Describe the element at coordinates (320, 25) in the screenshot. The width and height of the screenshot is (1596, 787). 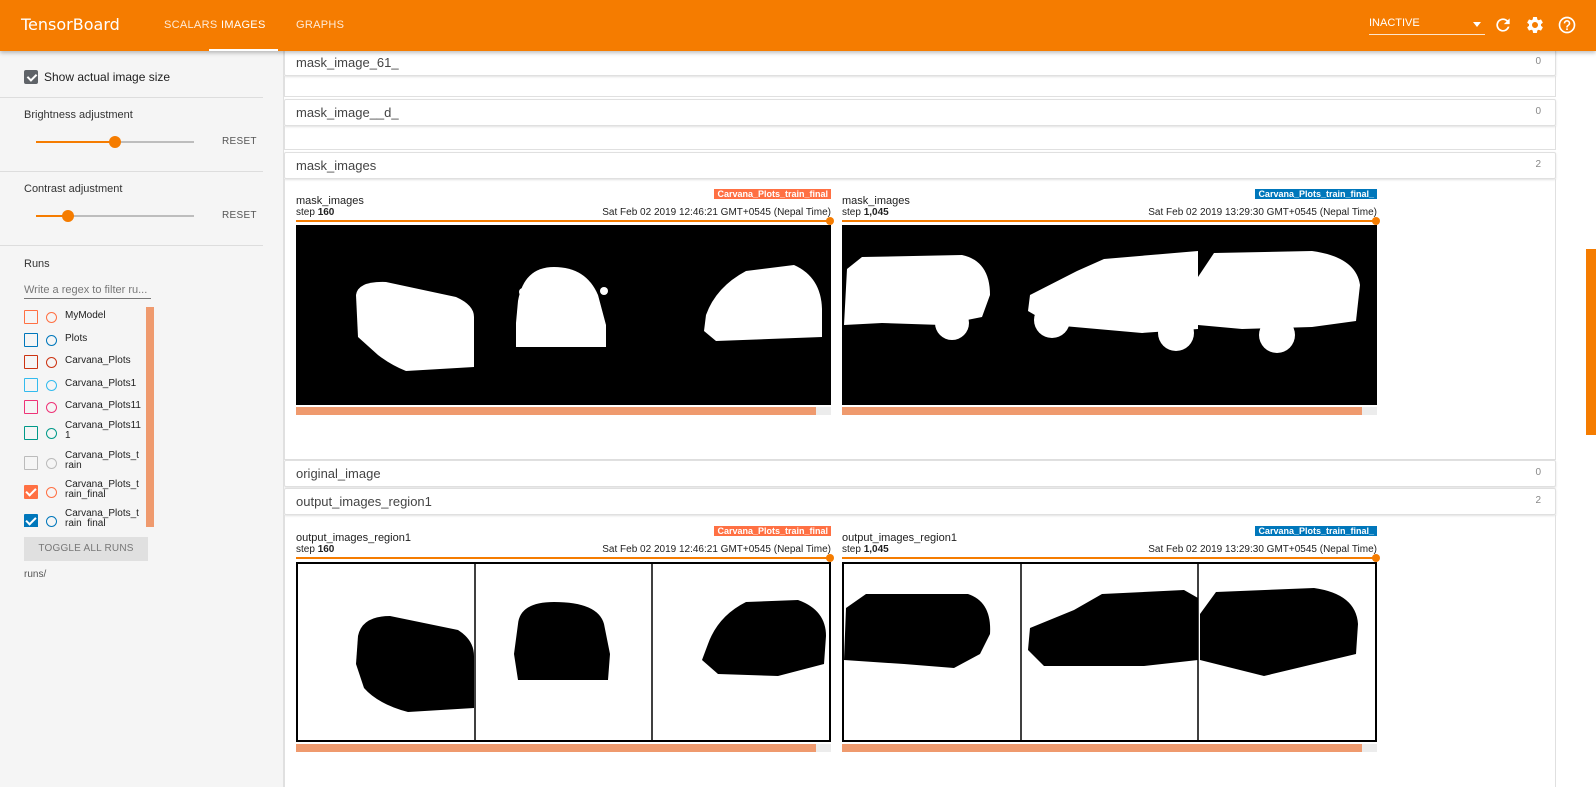
I see `tab-graphs: GRAPHS` at that location.